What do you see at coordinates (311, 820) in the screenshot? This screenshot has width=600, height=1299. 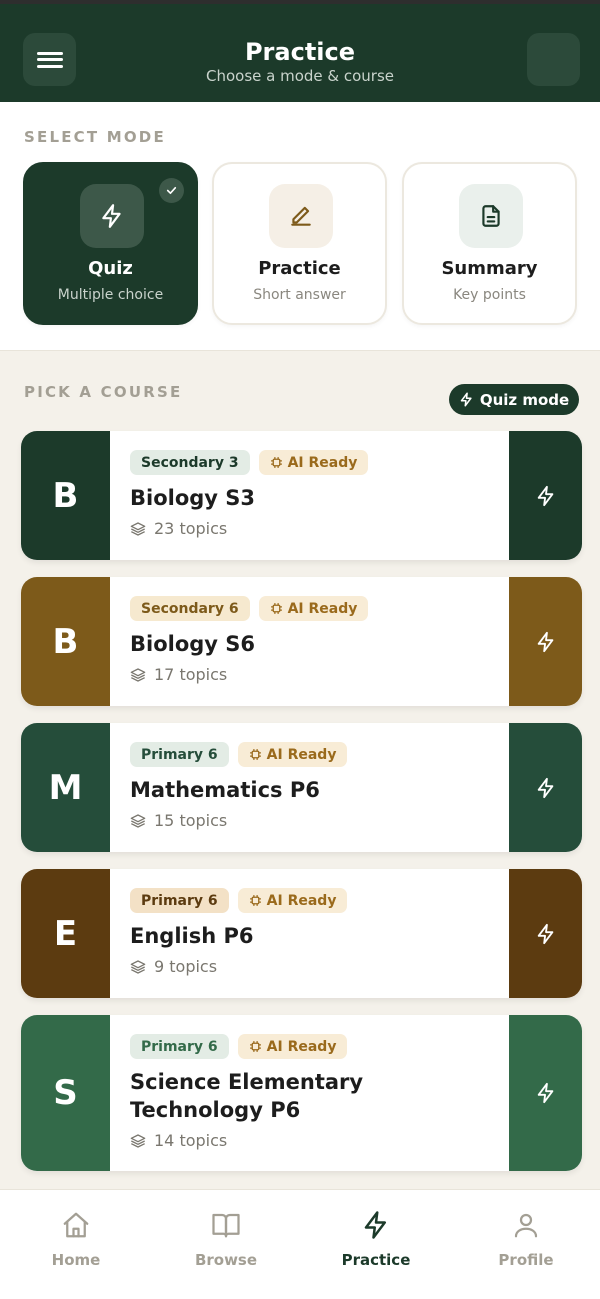 I see `course-topics: 15 topics` at bounding box center [311, 820].